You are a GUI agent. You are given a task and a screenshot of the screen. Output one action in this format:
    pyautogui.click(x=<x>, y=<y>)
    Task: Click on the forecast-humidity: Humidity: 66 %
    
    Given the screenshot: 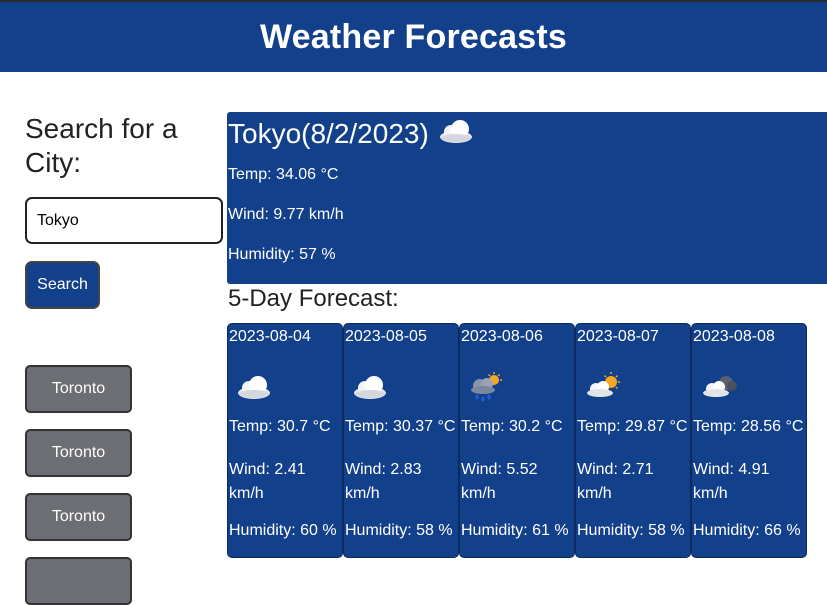 What is the action you would take?
    pyautogui.click(x=747, y=530)
    